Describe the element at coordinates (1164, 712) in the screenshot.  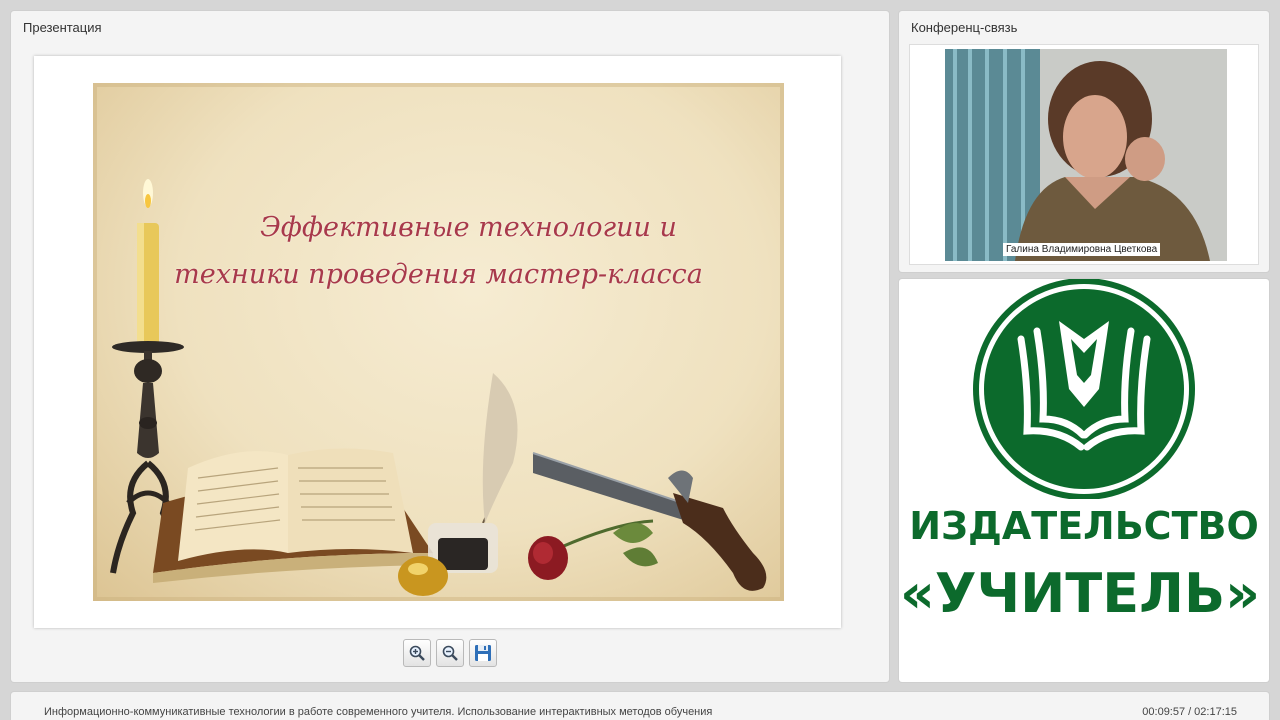
I see `time-current: 00:09:57` at that location.